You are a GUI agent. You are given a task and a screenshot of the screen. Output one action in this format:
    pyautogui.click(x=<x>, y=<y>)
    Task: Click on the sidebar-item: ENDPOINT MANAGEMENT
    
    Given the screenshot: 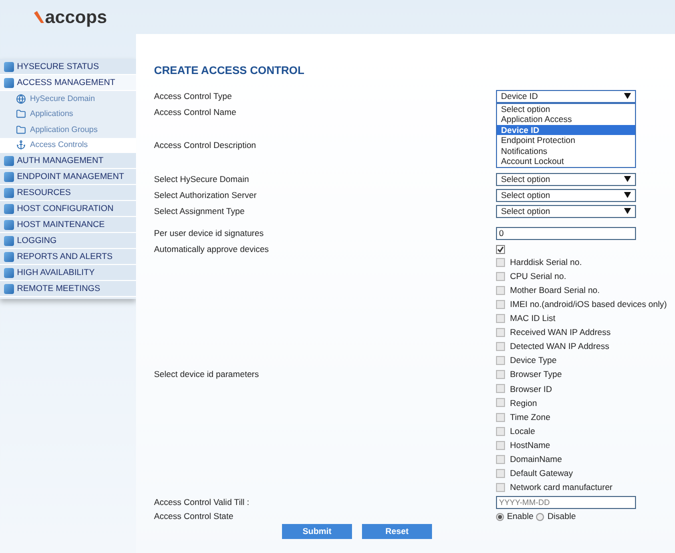 What is the action you would take?
    pyautogui.click(x=68, y=177)
    